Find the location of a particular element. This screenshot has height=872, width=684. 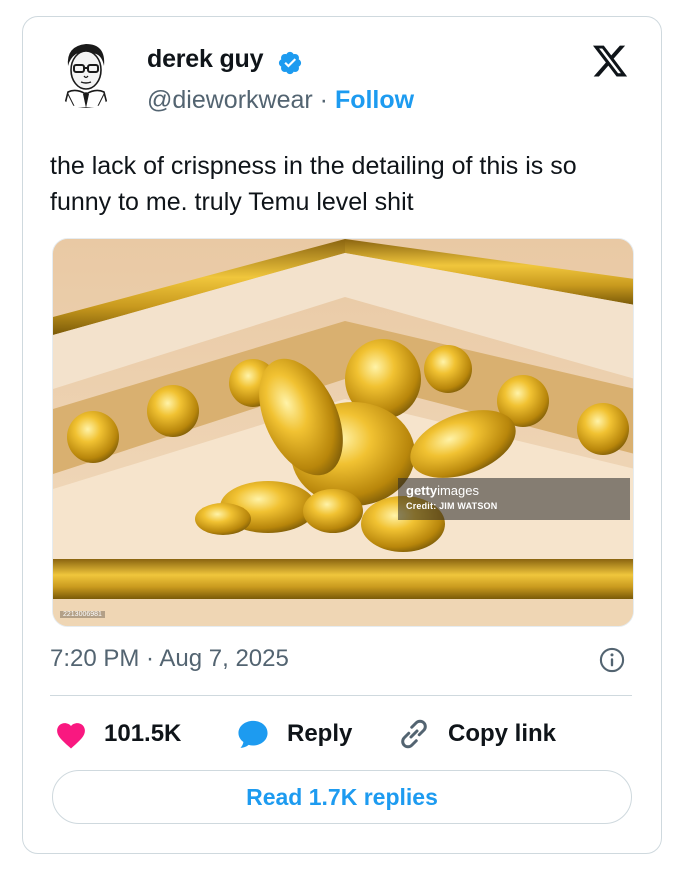

getty-credit: Credit: JIM WATSON is located at coordinates (452, 506).